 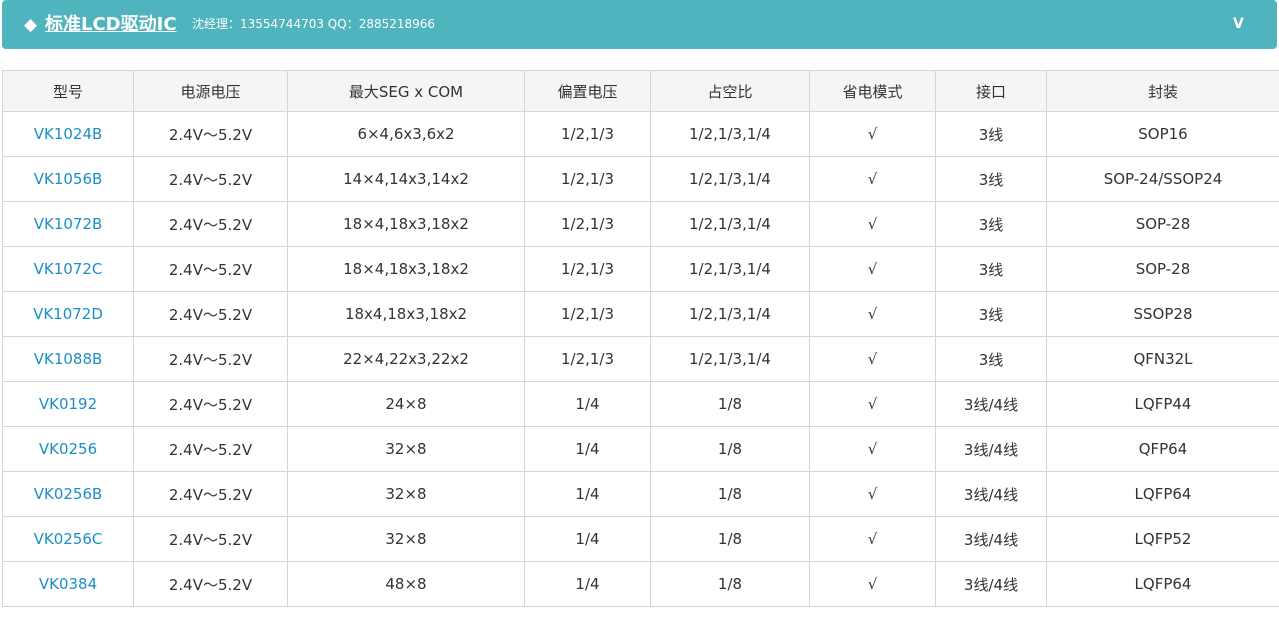 I want to click on table-row: VK0256 2.4V～5.2V 32×8 1/4 1/8 √ 3线/4线 QFP64, so click(x=640, y=449).